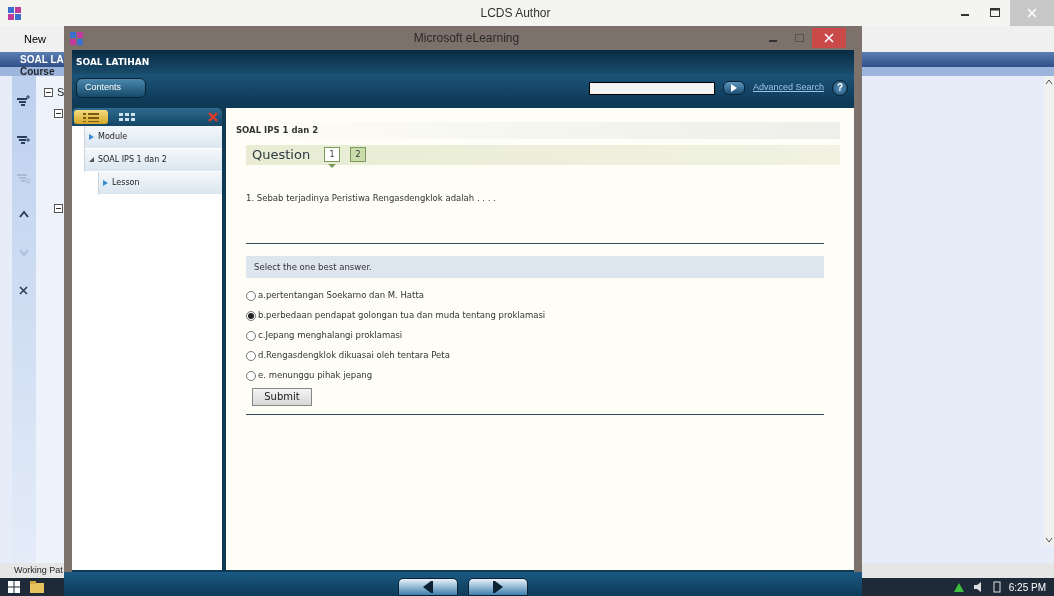 The height and width of the screenshot is (596, 1054). Describe the element at coordinates (315, 376) in the screenshot. I see `answer-option: e. menunggu pihak jepang` at that location.